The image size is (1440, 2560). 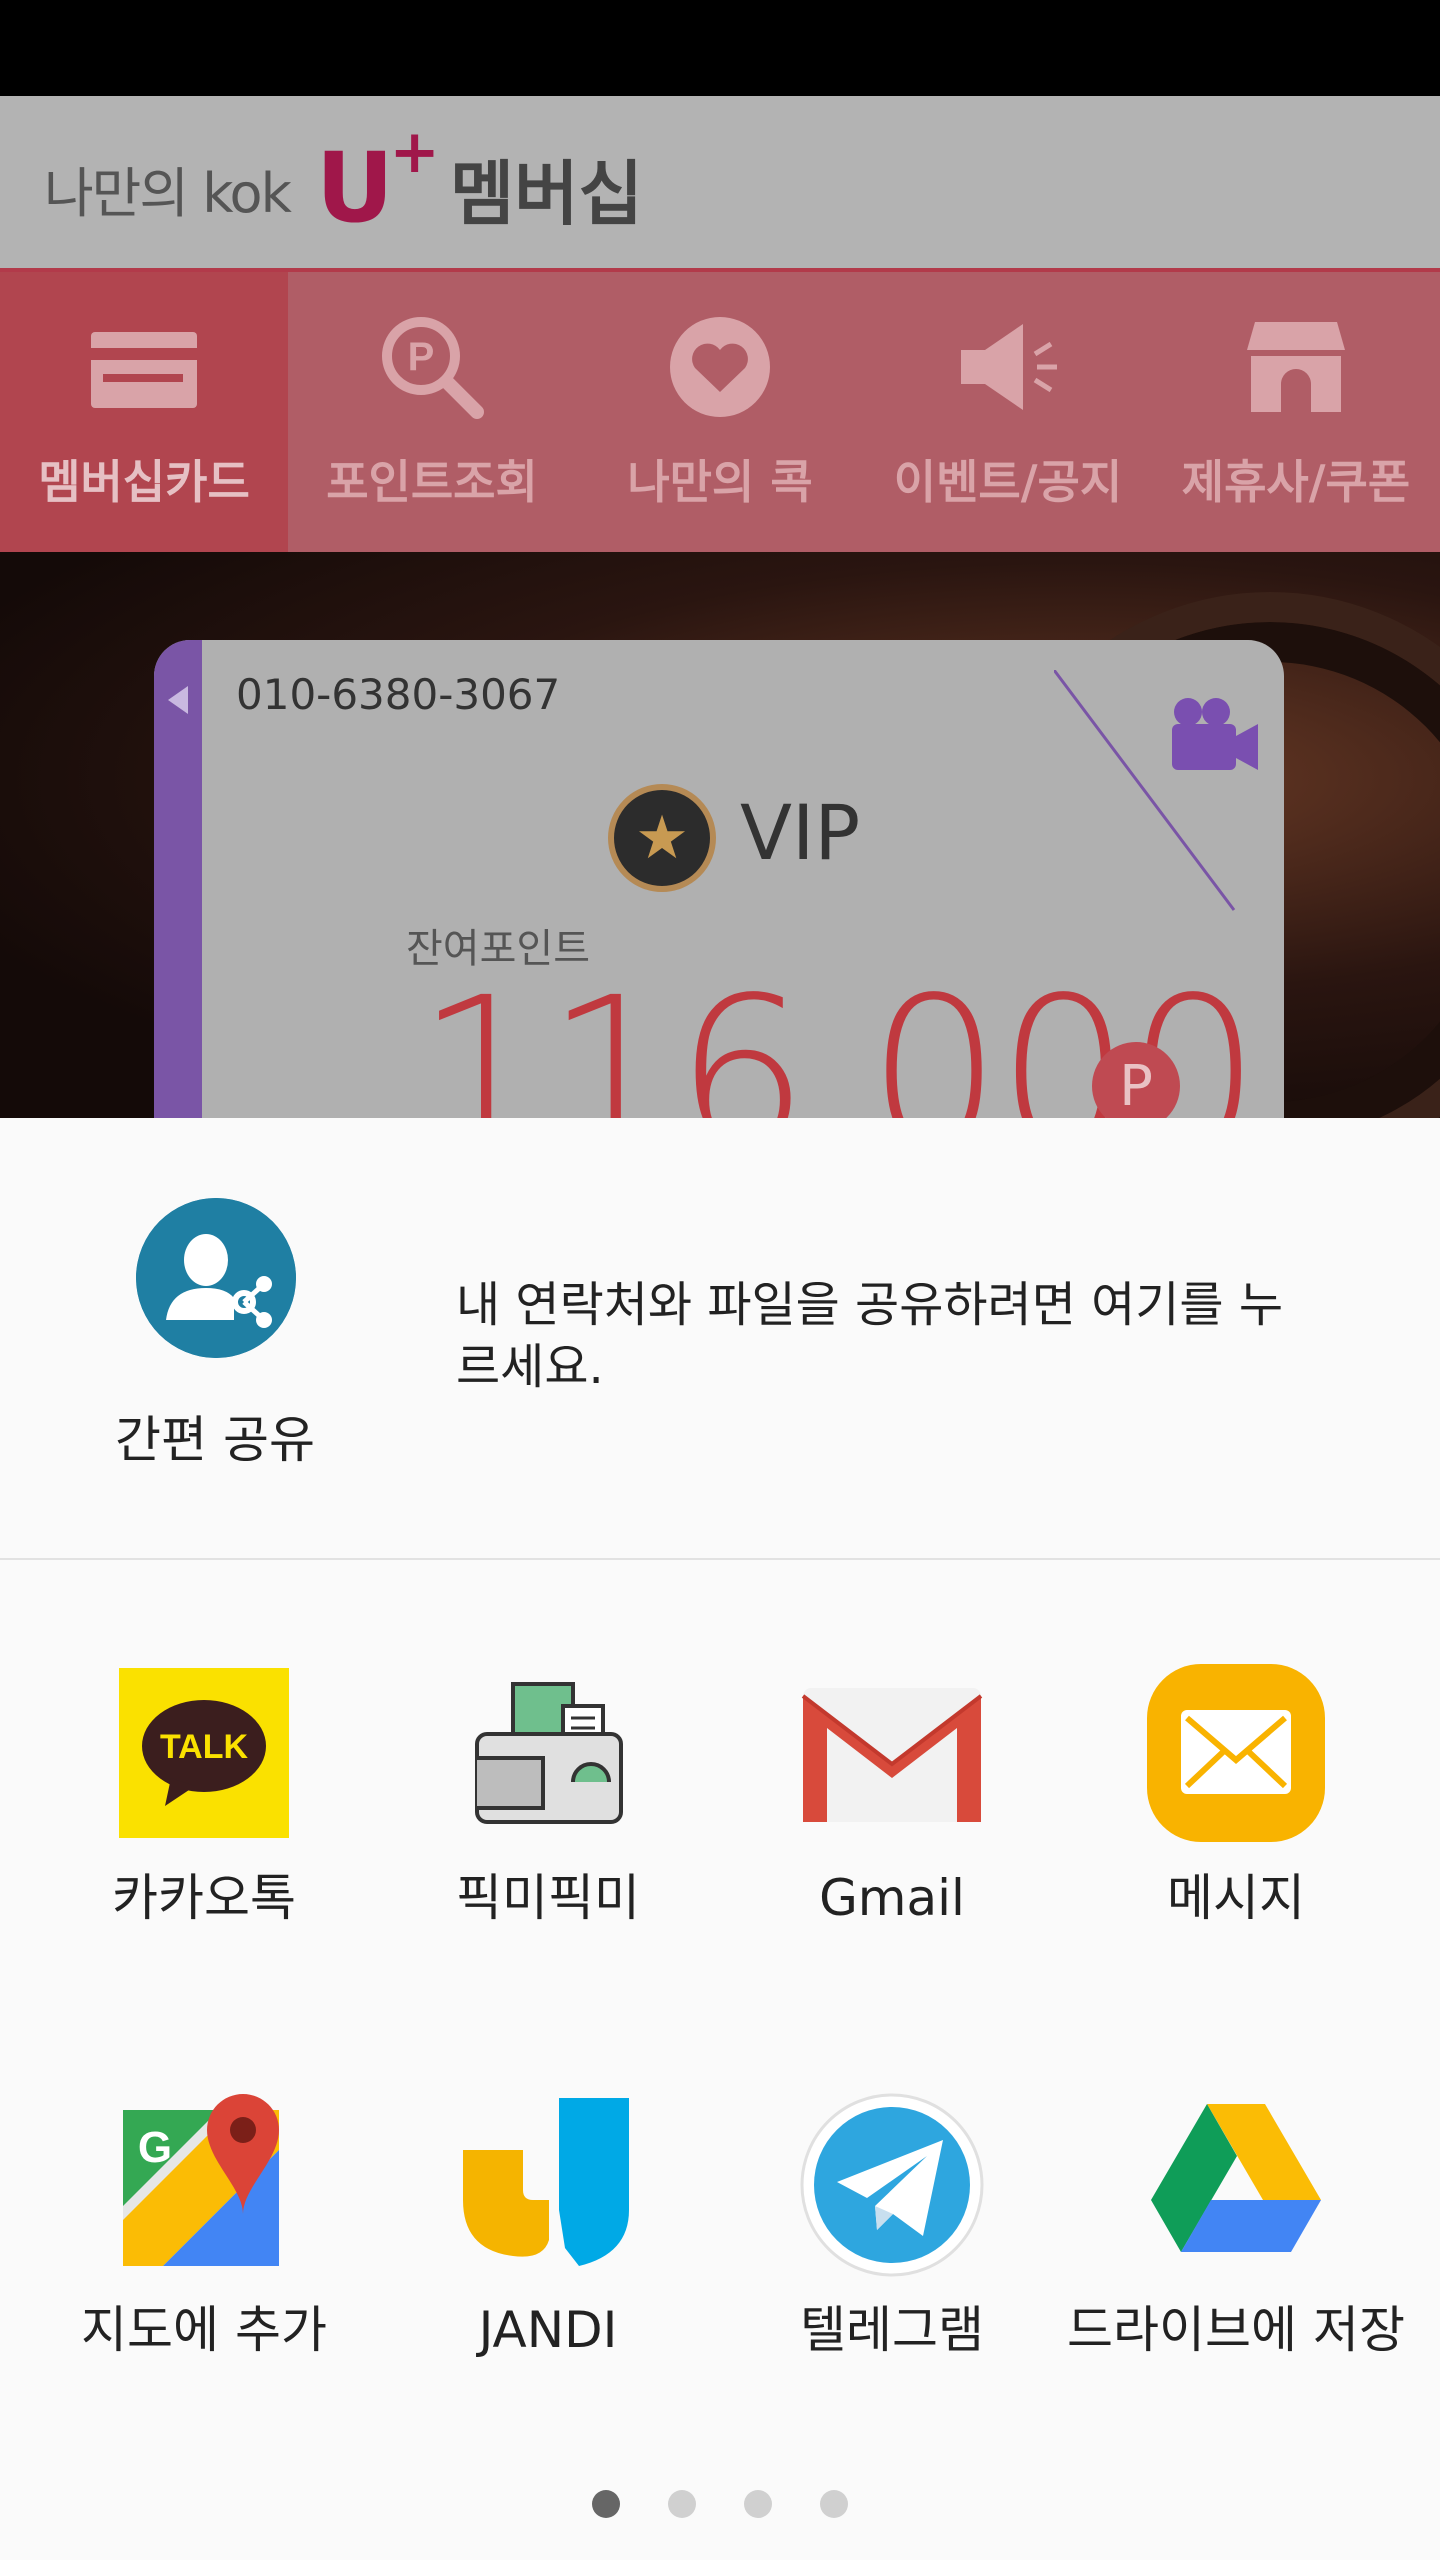 I want to click on share-target-telegram: 텔레그램, so click(x=892, y=2225).